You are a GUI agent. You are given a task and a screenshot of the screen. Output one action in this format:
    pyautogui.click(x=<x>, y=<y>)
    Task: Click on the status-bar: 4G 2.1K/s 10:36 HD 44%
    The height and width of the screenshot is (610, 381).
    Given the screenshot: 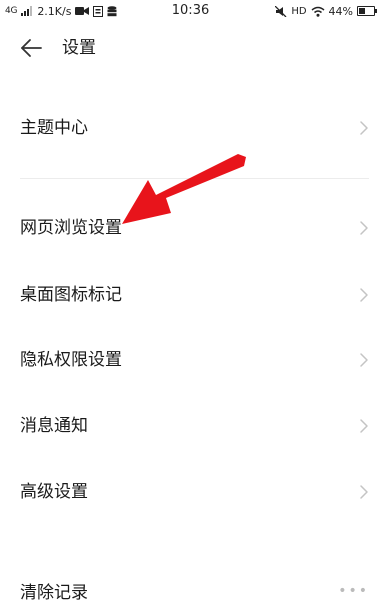 What is the action you would take?
    pyautogui.click(x=190, y=11)
    